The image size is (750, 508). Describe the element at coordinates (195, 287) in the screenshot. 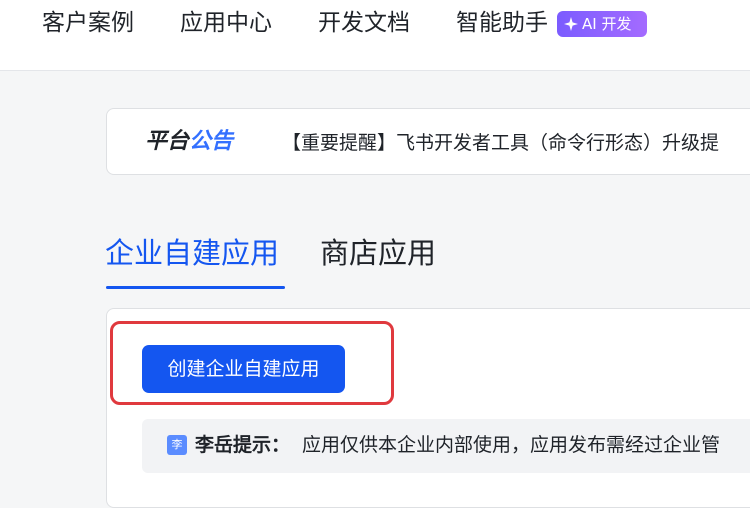

I see `active-tab-indicator` at that location.